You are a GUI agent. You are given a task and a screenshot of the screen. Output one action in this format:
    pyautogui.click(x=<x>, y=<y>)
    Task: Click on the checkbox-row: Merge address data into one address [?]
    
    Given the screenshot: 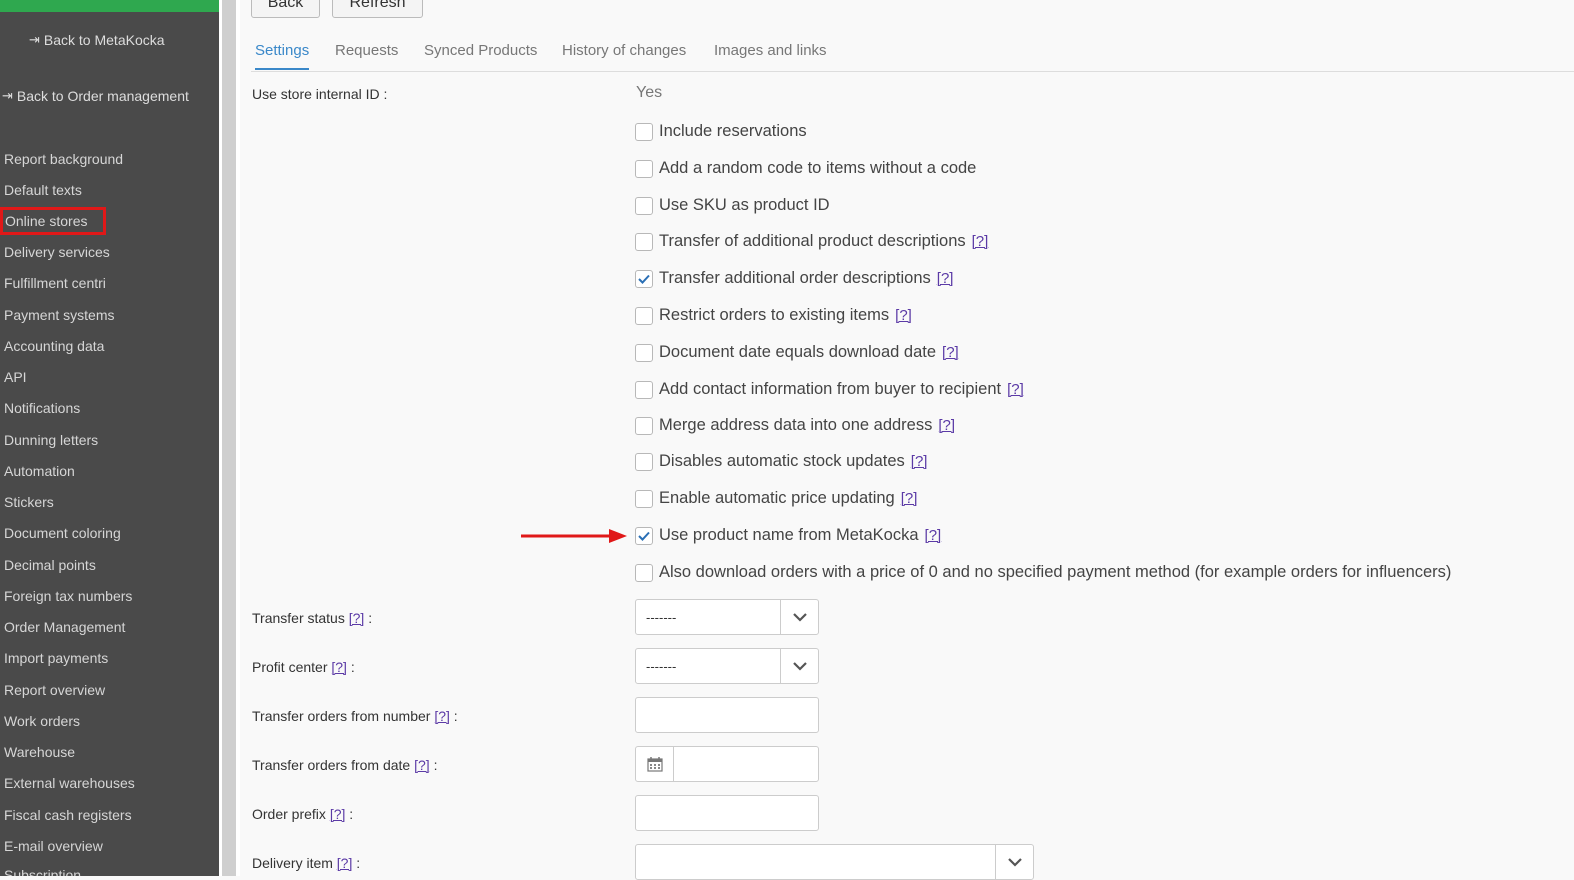 What is the action you would take?
    pyautogui.click(x=795, y=425)
    